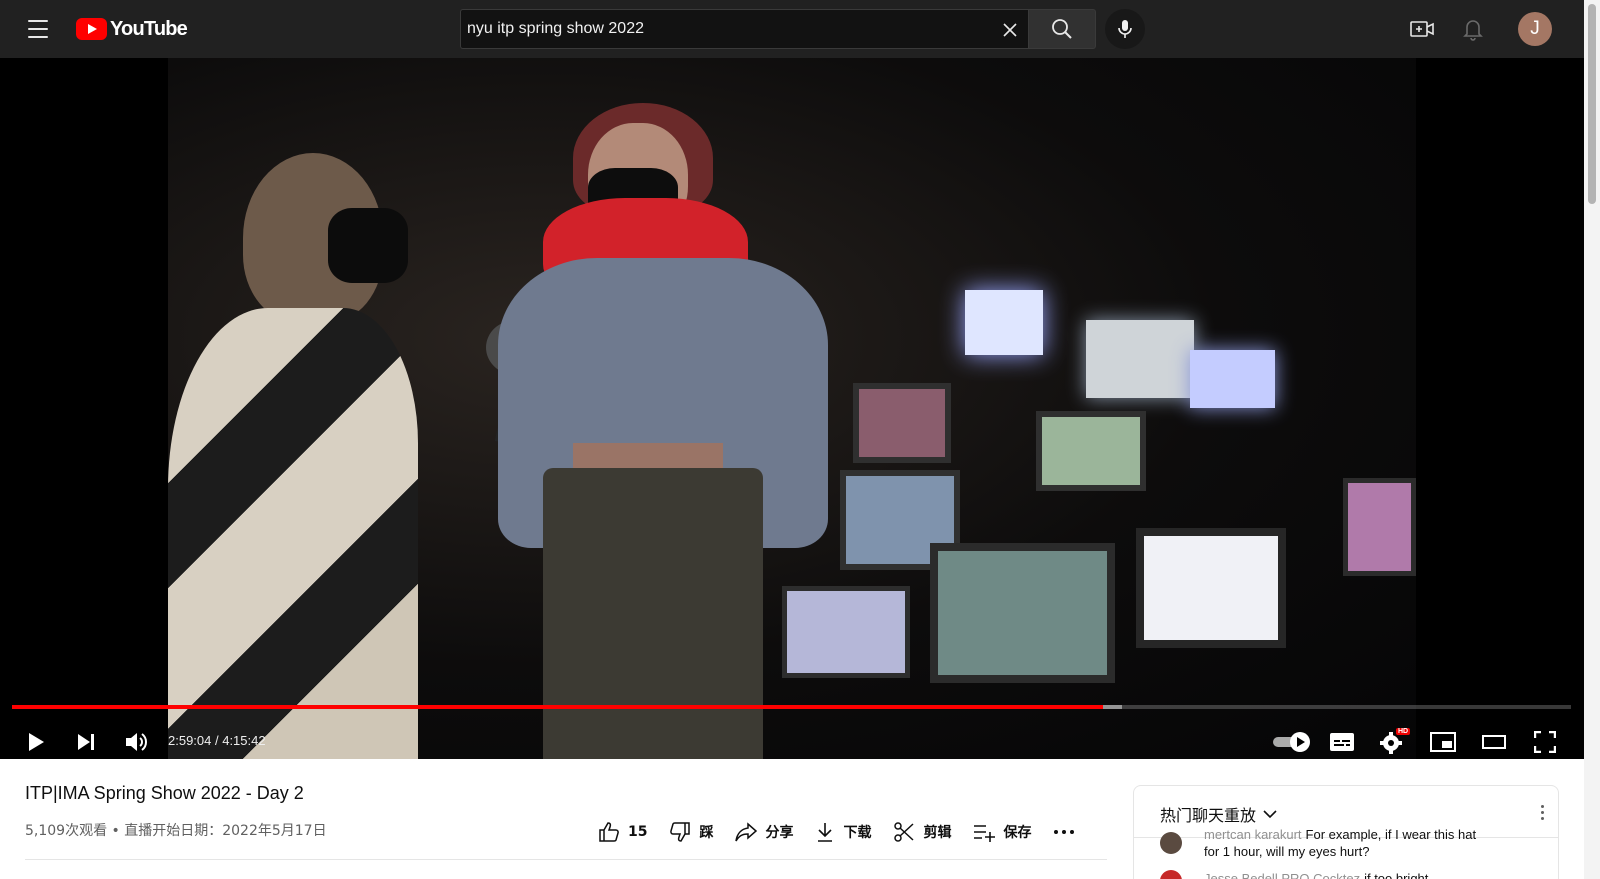 The image size is (1600, 879). What do you see at coordinates (653, 613) in the screenshot?
I see `person-center-pants` at bounding box center [653, 613].